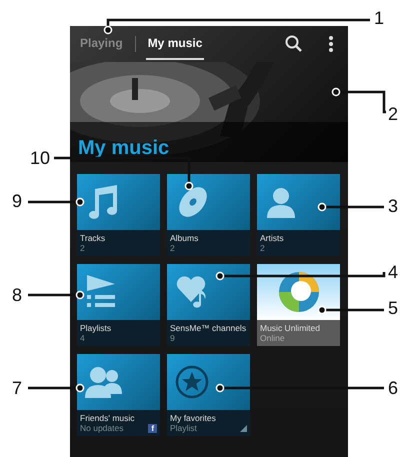 The height and width of the screenshot is (457, 400). Describe the element at coordinates (96, 328) in the screenshot. I see `tile-title: Playlists` at that location.